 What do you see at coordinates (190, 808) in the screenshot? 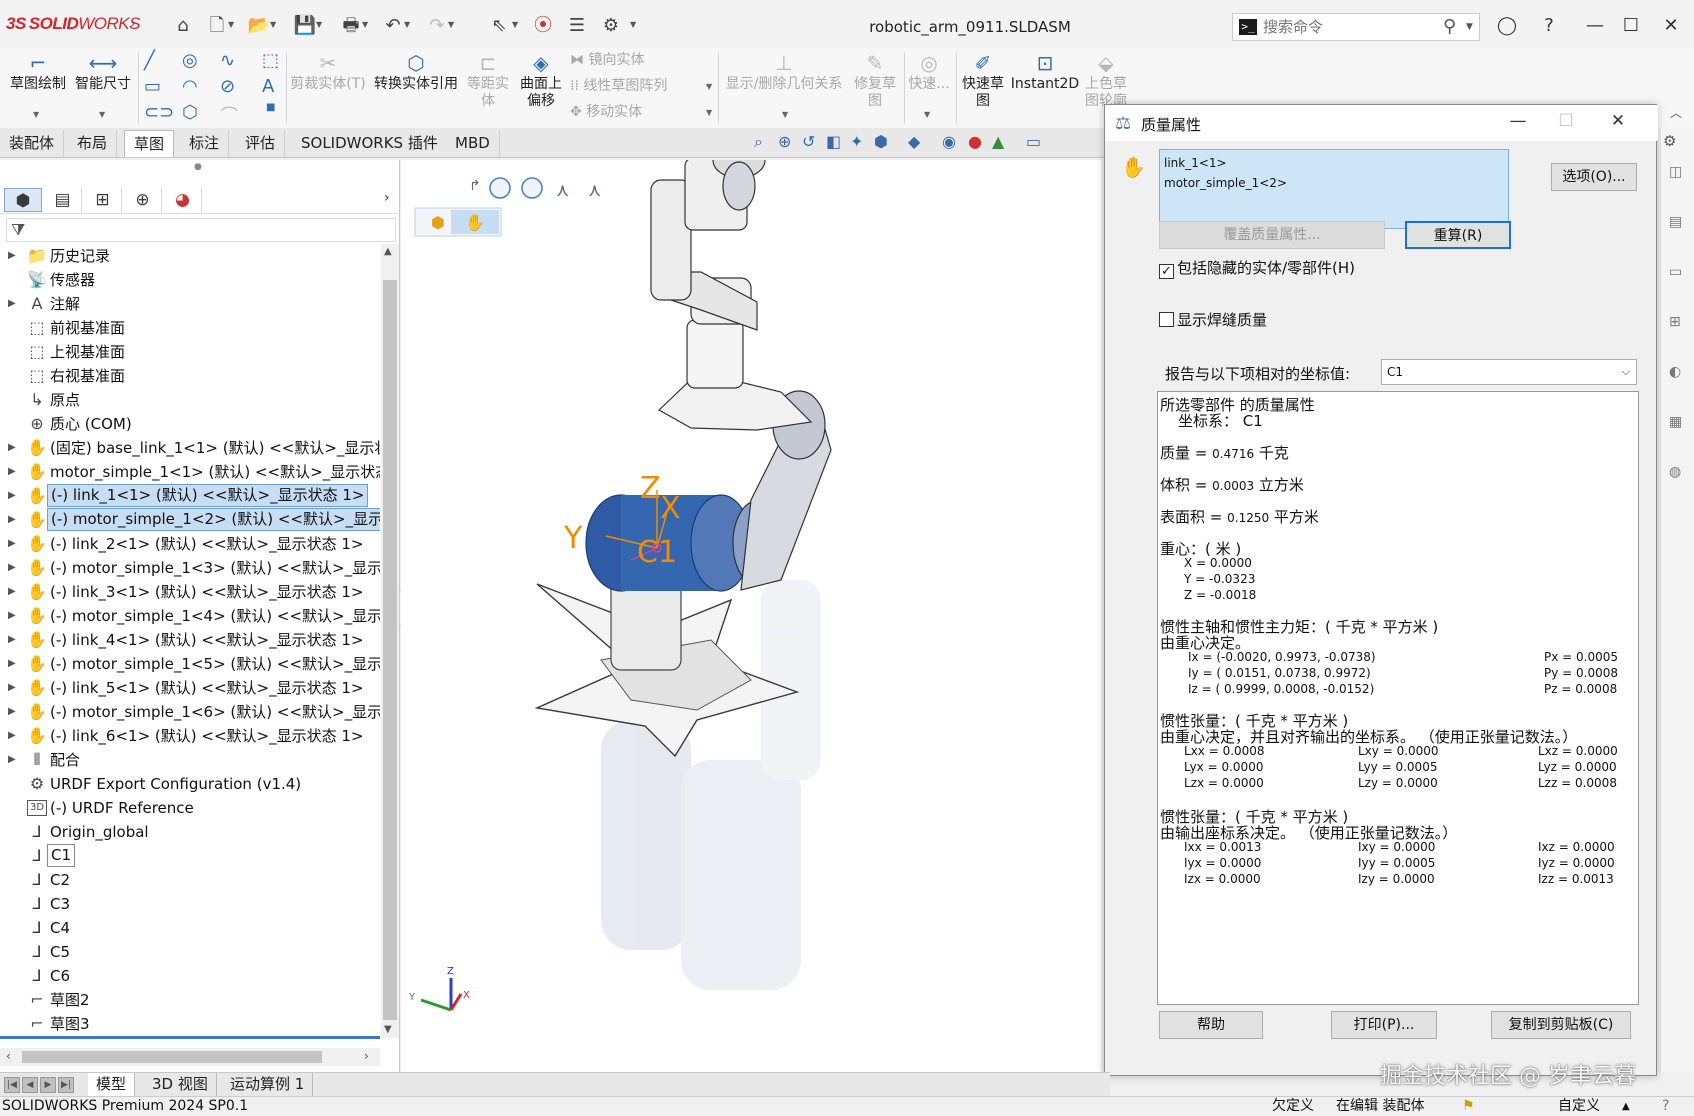
I see `tree-item: 3D (-) URDF Reference` at bounding box center [190, 808].